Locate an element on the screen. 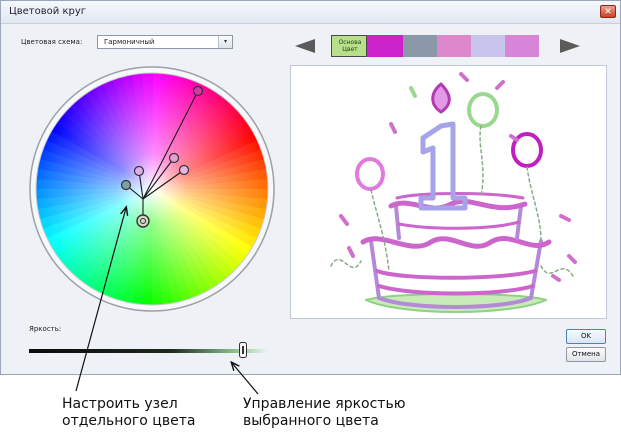 Image resolution: width=621 pixels, height=433 pixels. base-label-line2: Цвет is located at coordinates (350, 49).